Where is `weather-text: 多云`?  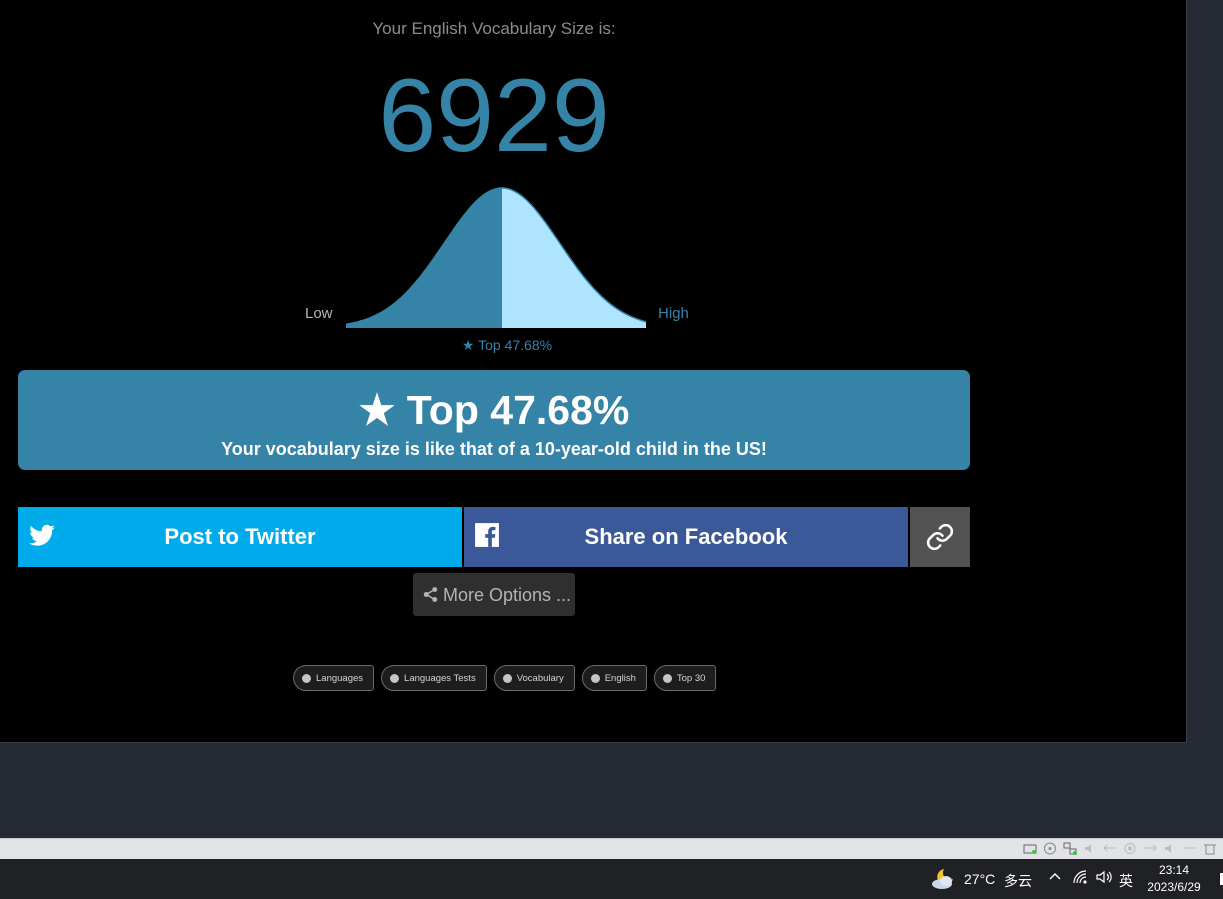 weather-text: 多云 is located at coordinates (1018, 881).